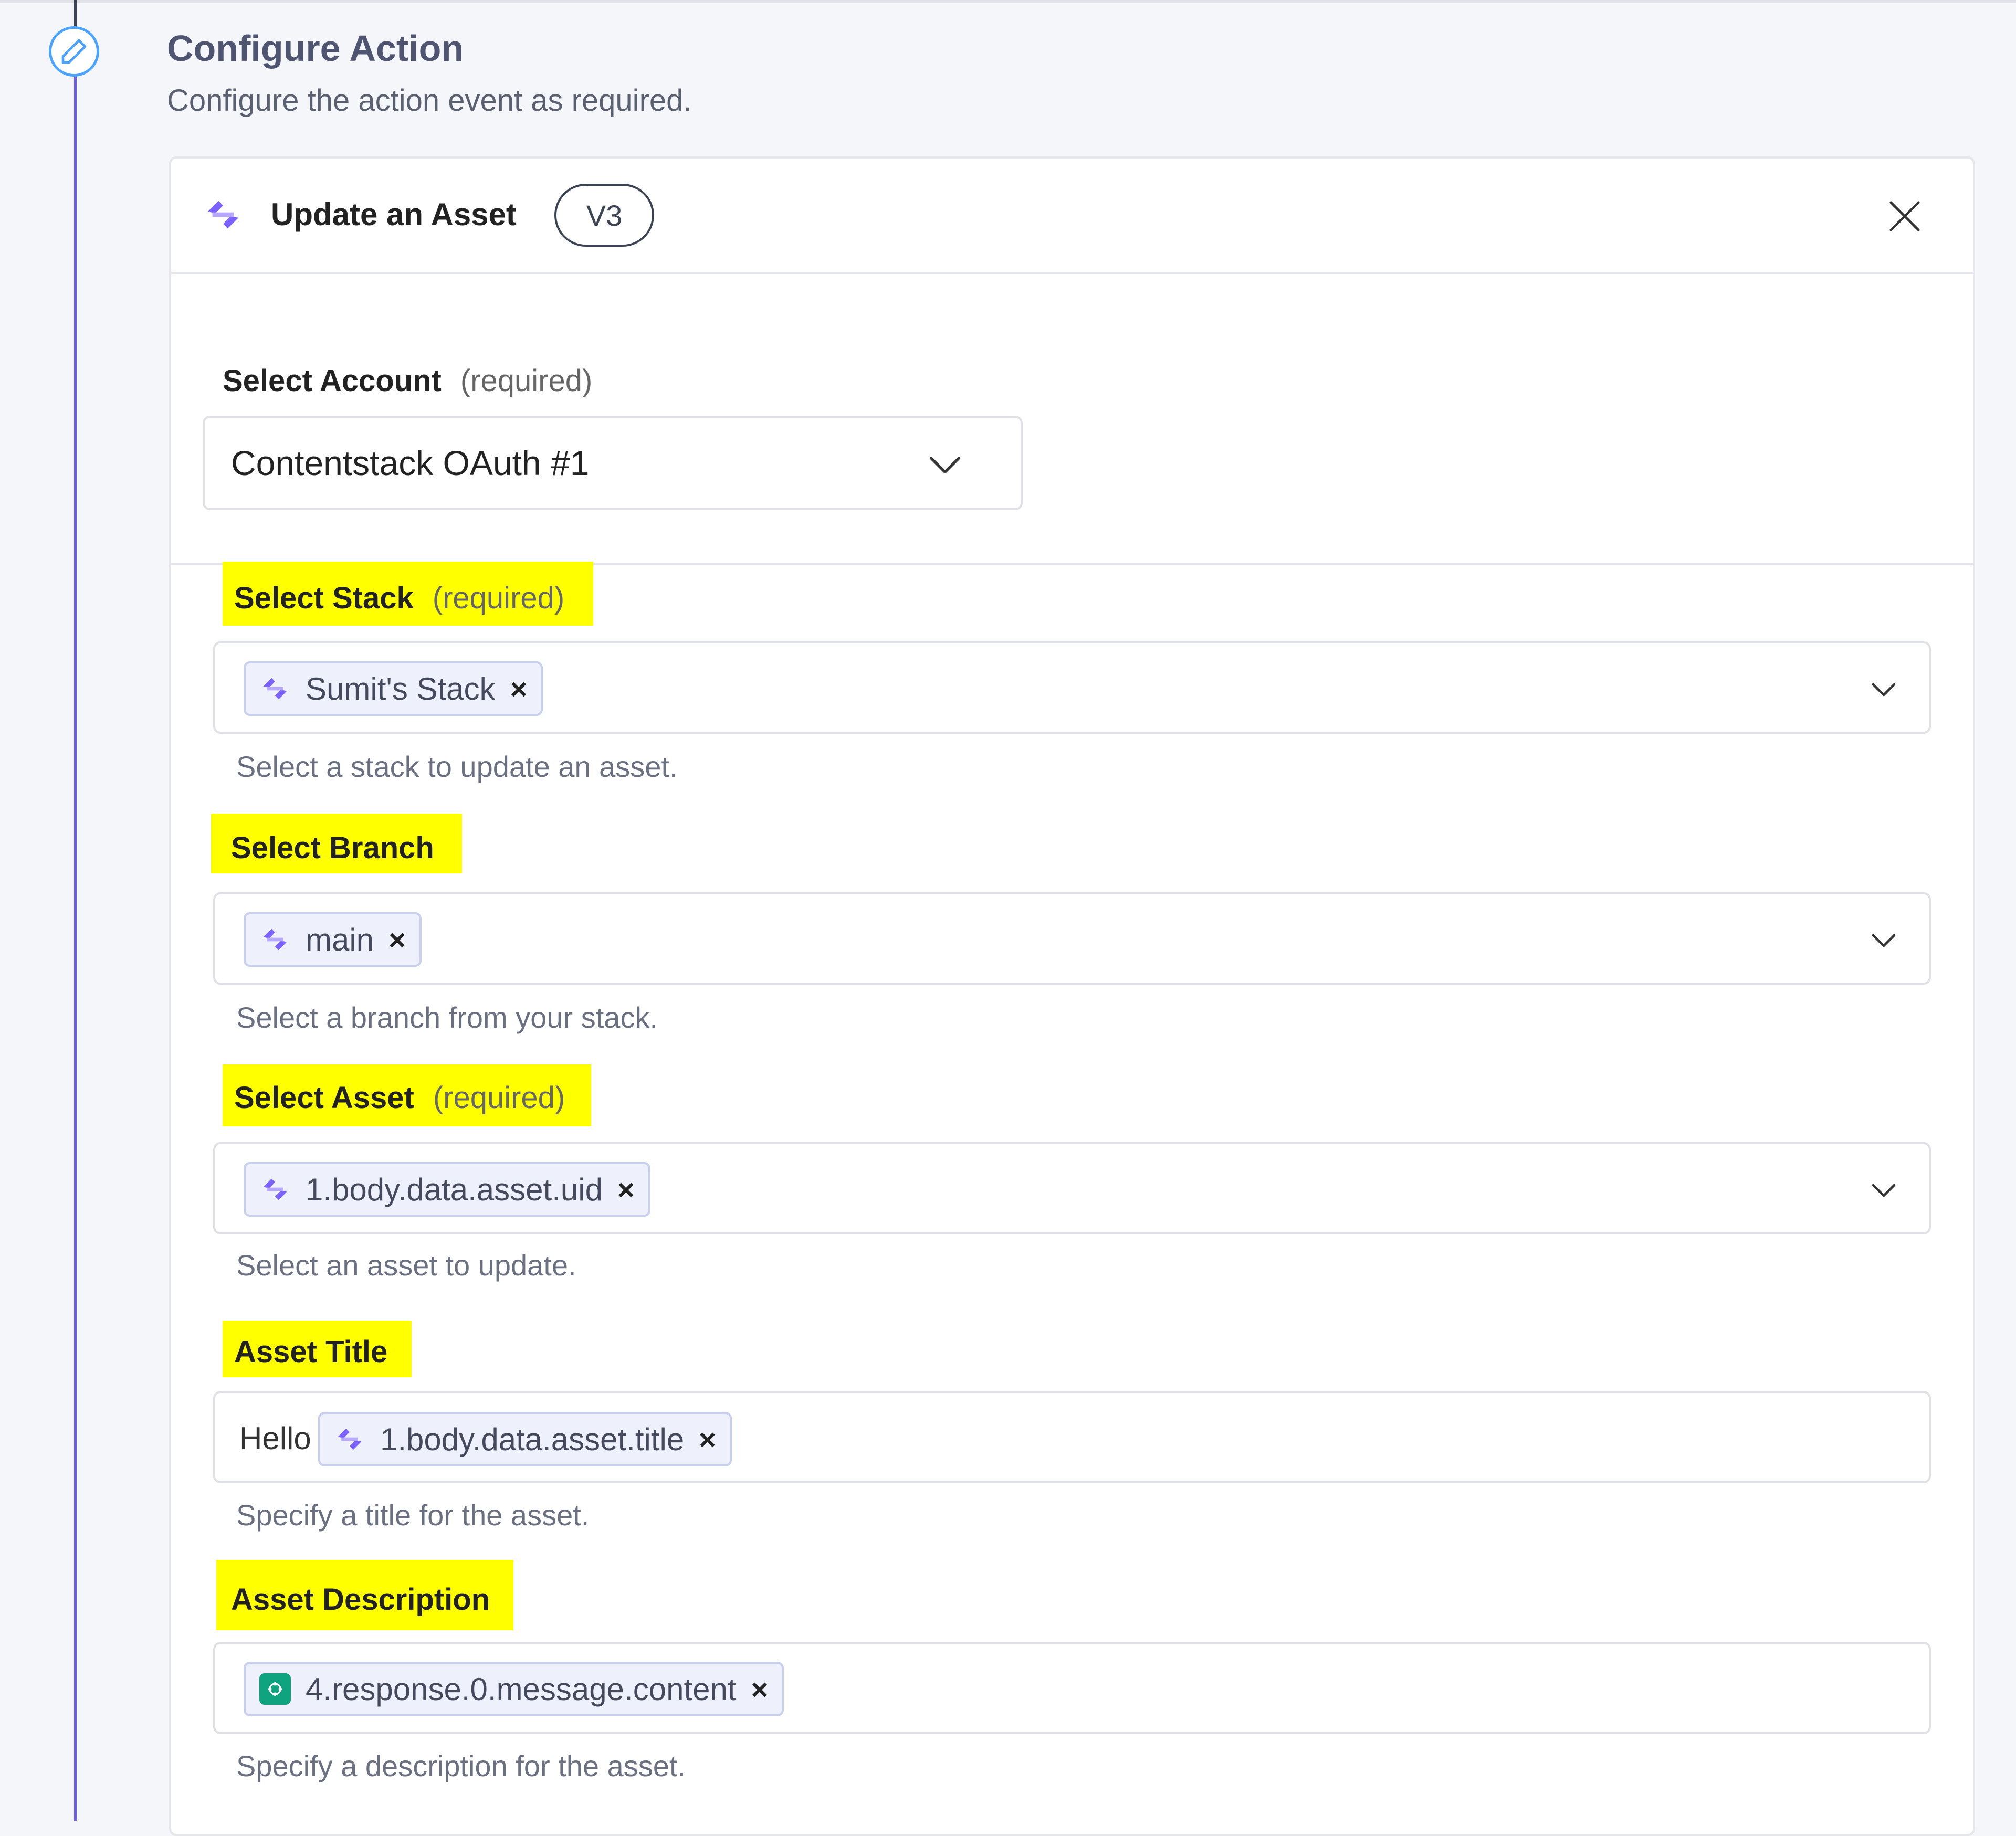  Describe the element at coordinates (532, 1439) in the screenshot. I see `asset-title-chip-label: 1.body.data.asset.title` at that location.